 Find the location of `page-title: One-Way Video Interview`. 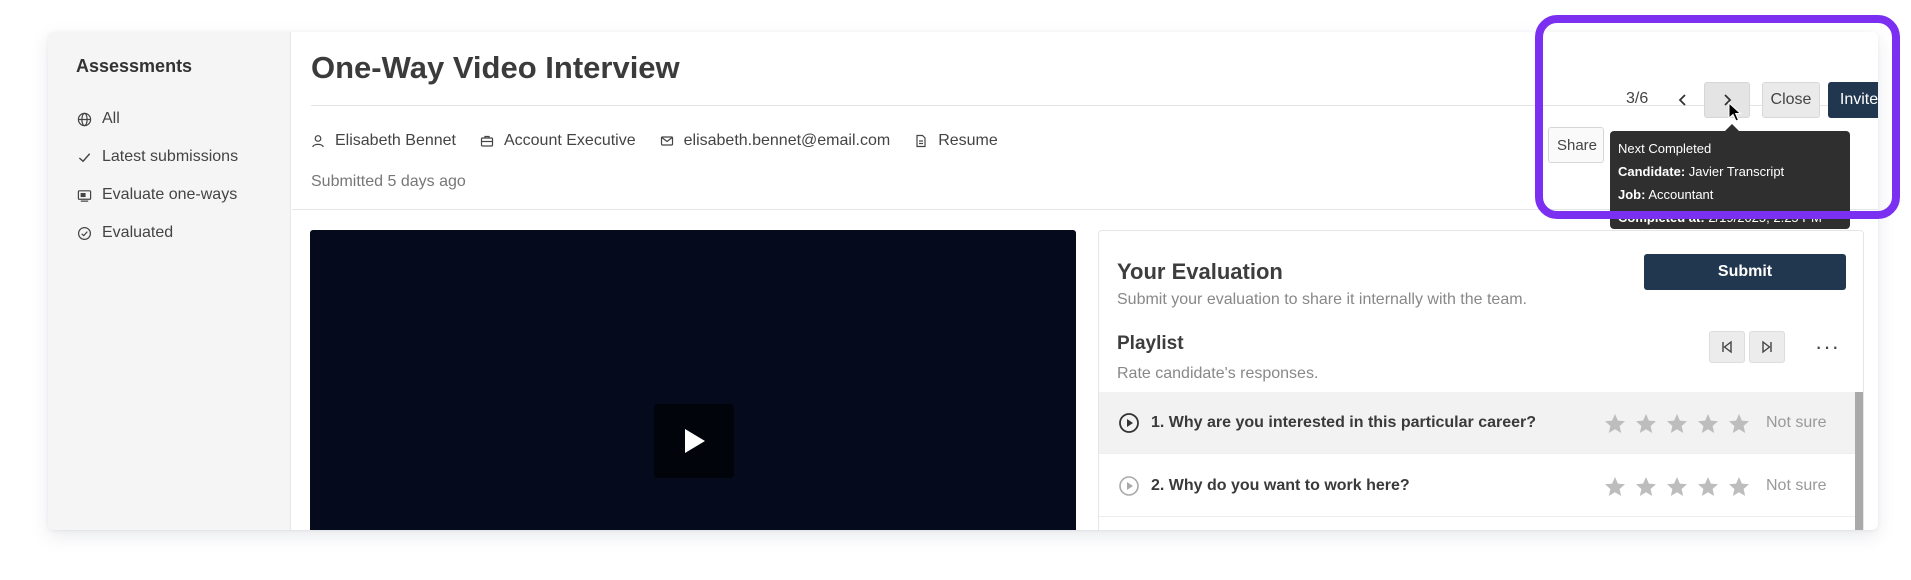

page-title: One-Way Video Interview is located at coordinates (495, 67).